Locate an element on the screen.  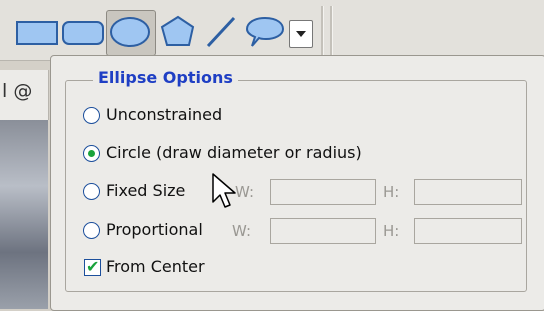
custom-shape-icon is located at coordinates (265, 32).